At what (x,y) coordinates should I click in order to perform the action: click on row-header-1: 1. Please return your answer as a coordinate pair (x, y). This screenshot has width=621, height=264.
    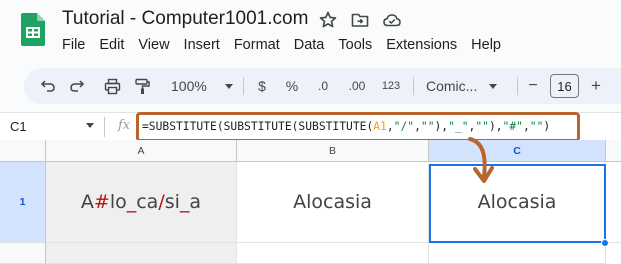
    Looking at the image, I should click on (23, 202).